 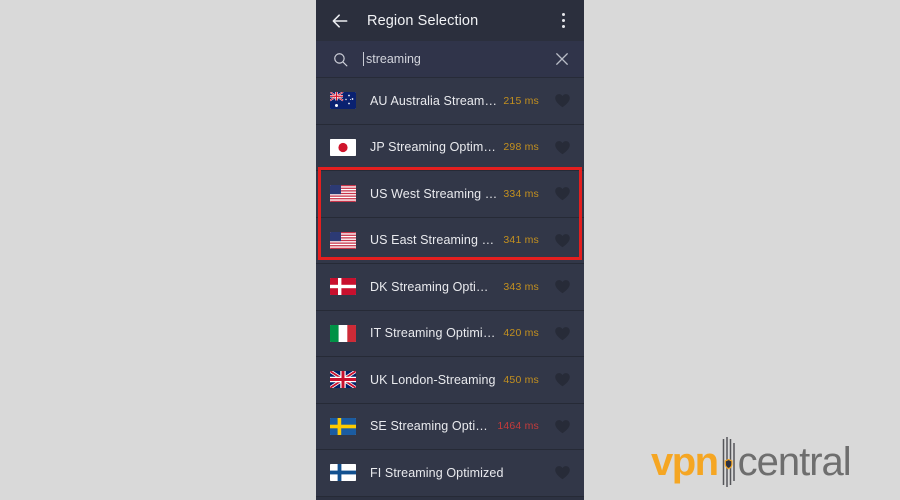 What do you see at coordinates (343, 287) in the screenshot?
I see `flag-icon-dk` at bounding box center [343, 287].